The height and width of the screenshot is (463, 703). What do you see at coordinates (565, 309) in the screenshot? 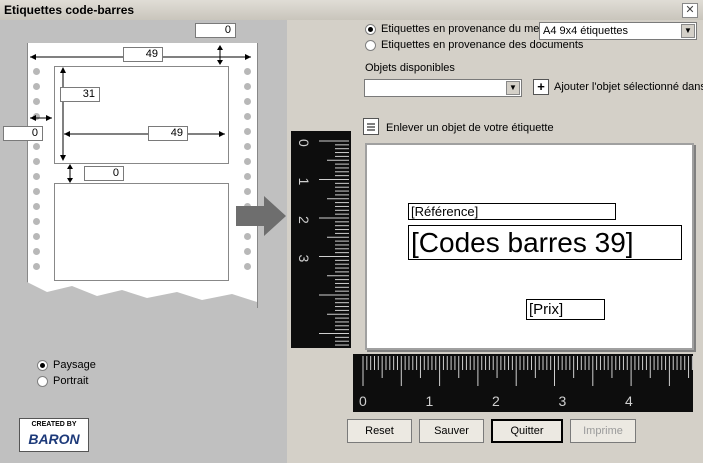
I see `price-field: [Prix]` at bounding box center [565, 309].